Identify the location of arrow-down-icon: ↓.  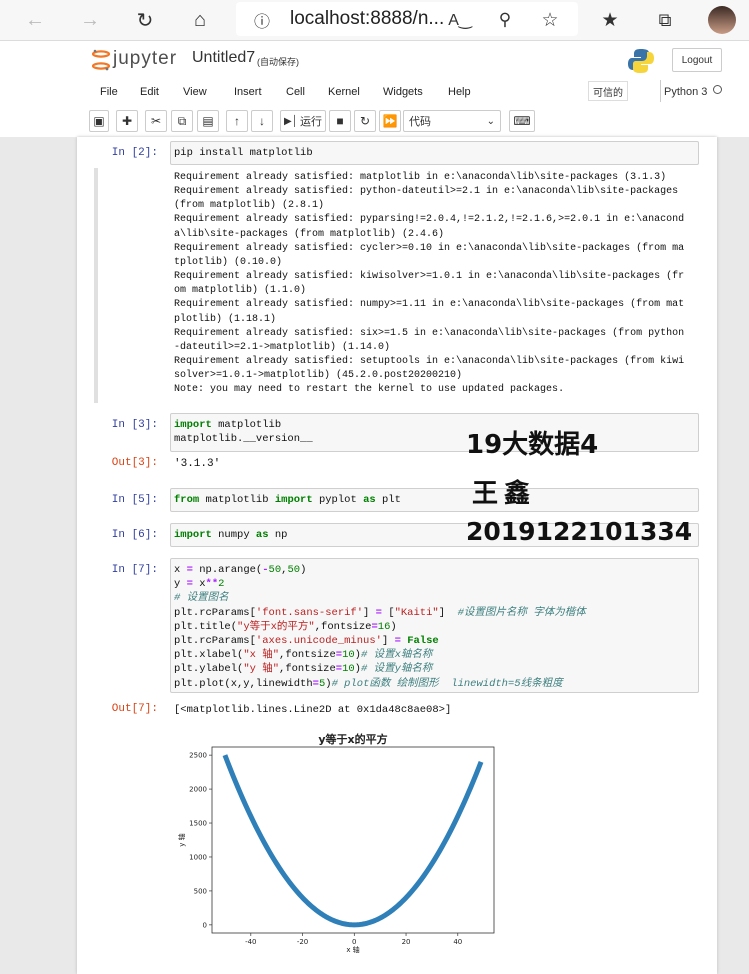
(262, 121).